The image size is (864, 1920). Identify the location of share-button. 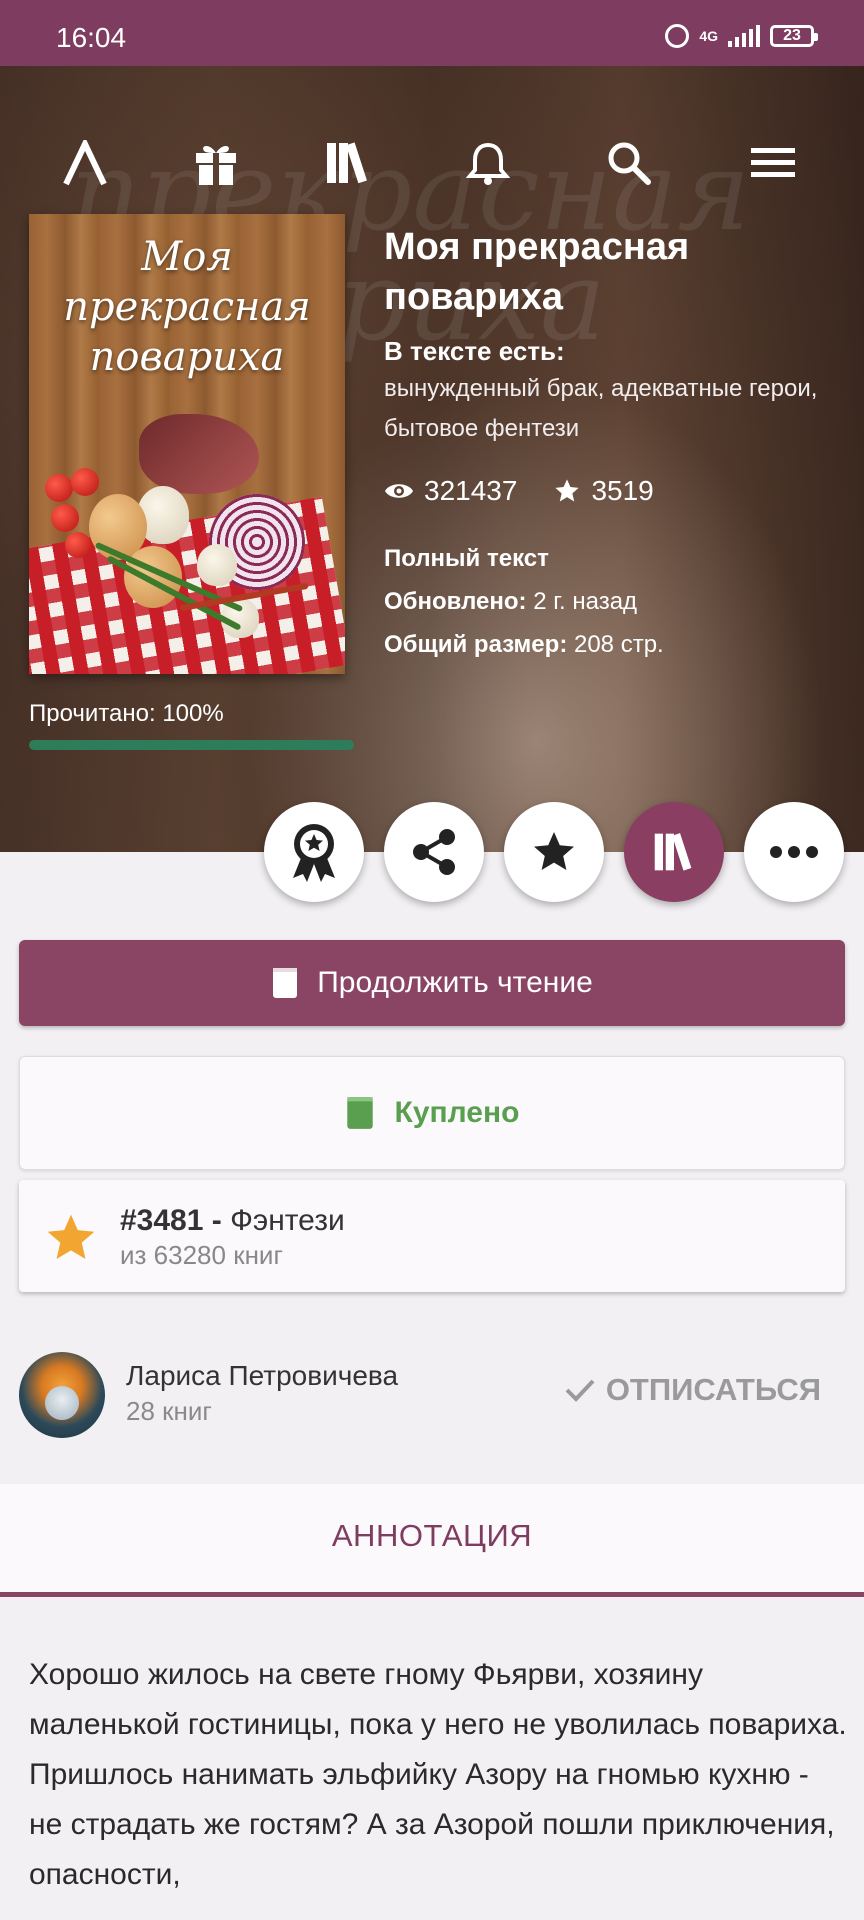
(434, 852).